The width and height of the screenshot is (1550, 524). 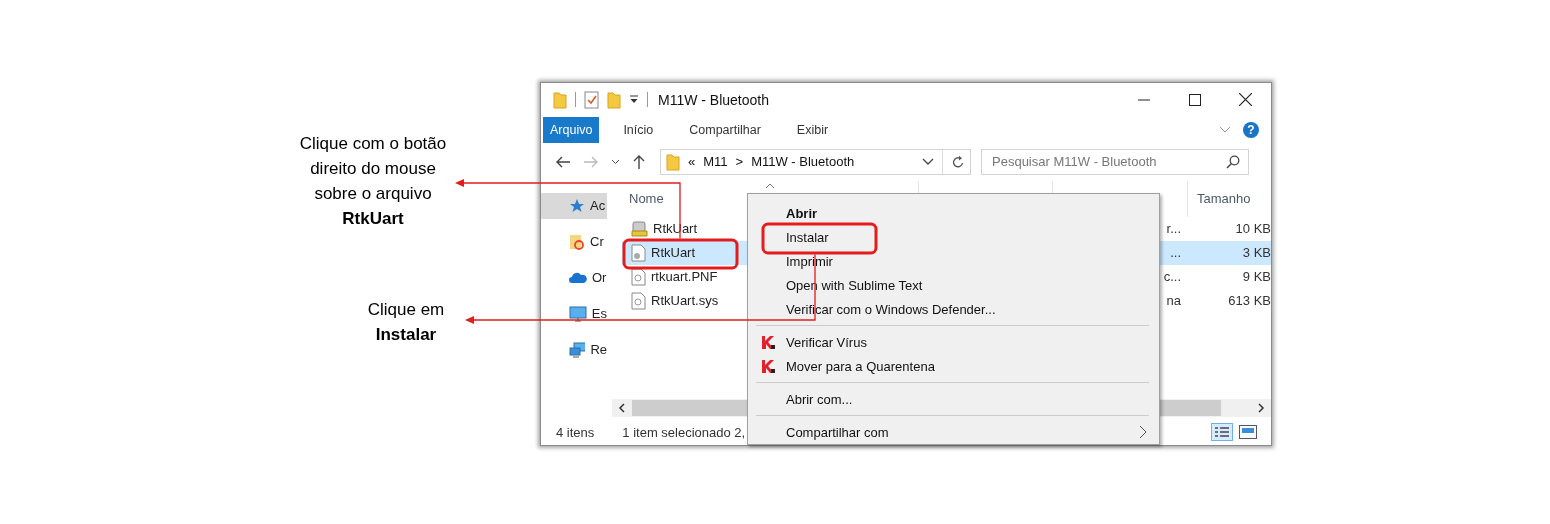 I want to click on annotation-text: Clique em Instalar, so click(x=406, y=322).